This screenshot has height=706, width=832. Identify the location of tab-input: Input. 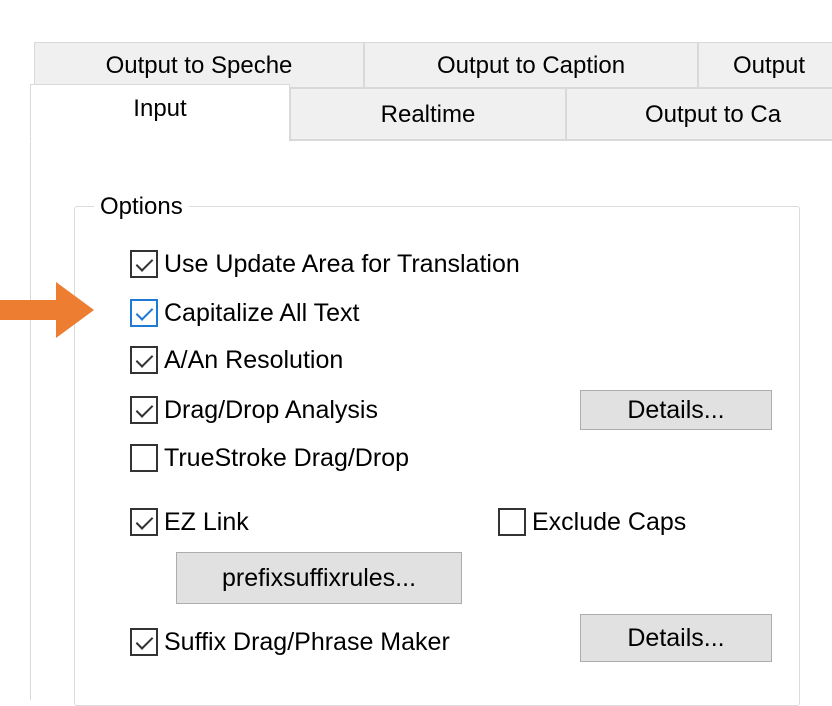
(160, 113).